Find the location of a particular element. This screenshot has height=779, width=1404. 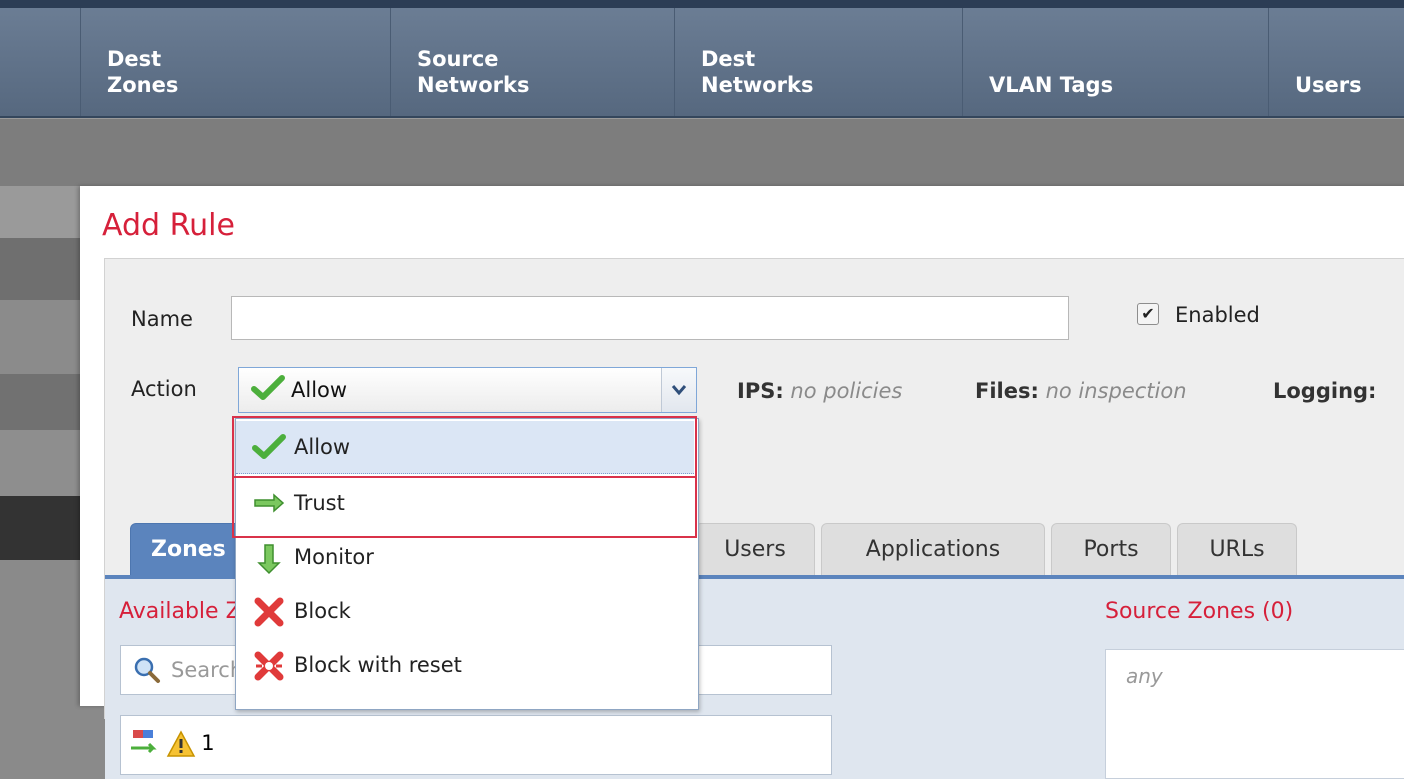

check-icon is located at coordinates (268, 390).